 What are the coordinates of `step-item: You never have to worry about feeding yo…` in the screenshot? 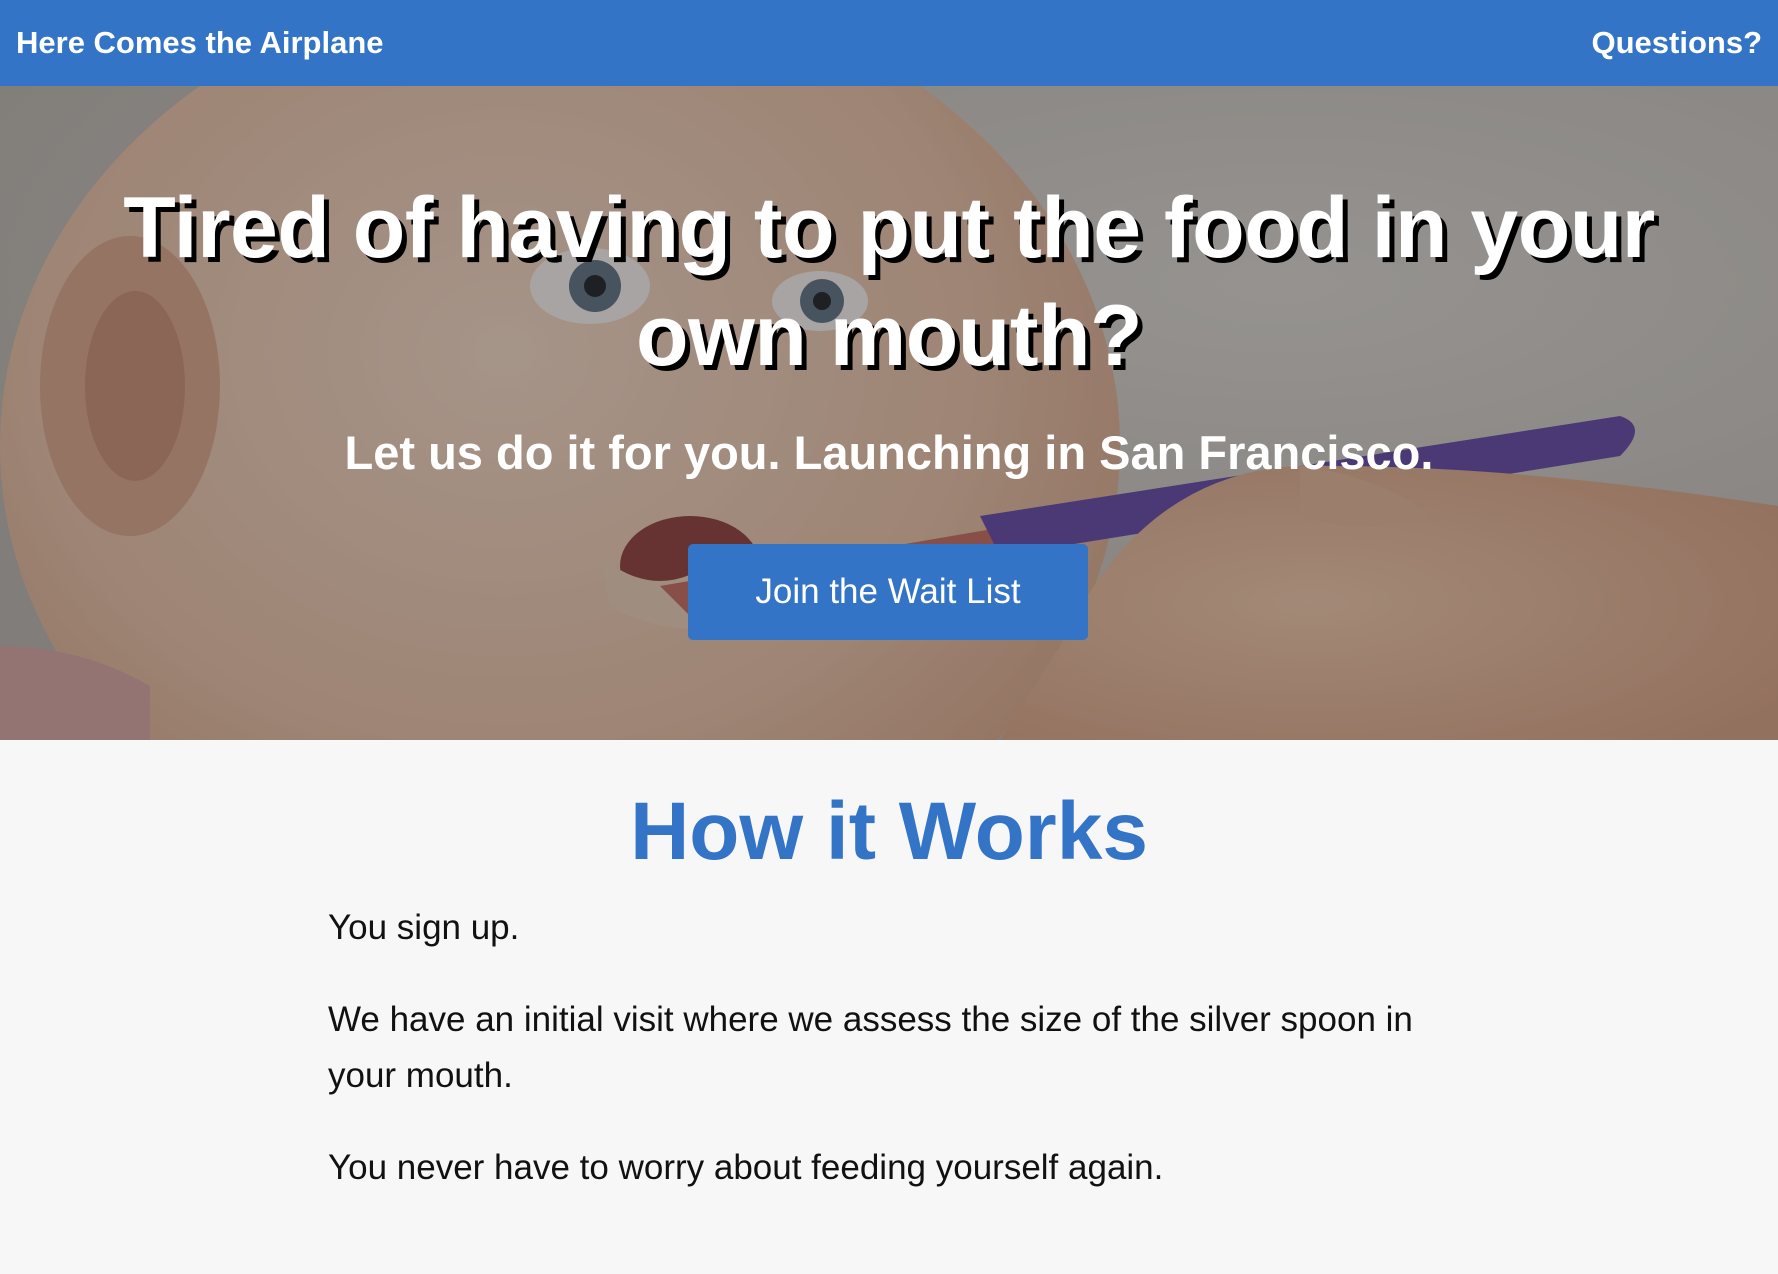 It's located at (746, 1167).